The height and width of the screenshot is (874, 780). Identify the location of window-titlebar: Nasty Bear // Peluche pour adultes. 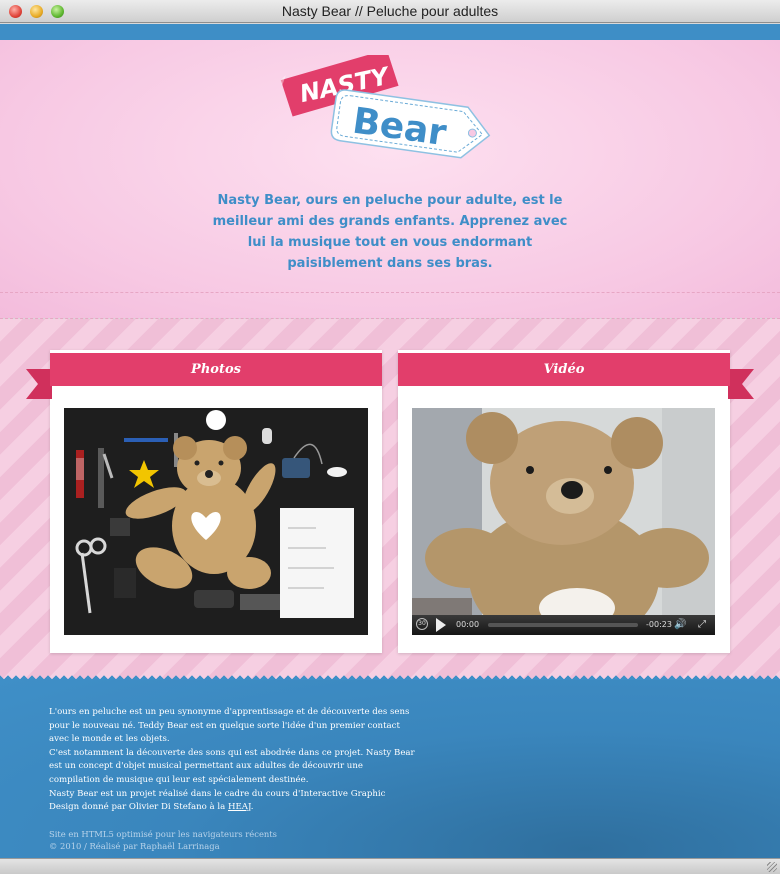
(390, 11).